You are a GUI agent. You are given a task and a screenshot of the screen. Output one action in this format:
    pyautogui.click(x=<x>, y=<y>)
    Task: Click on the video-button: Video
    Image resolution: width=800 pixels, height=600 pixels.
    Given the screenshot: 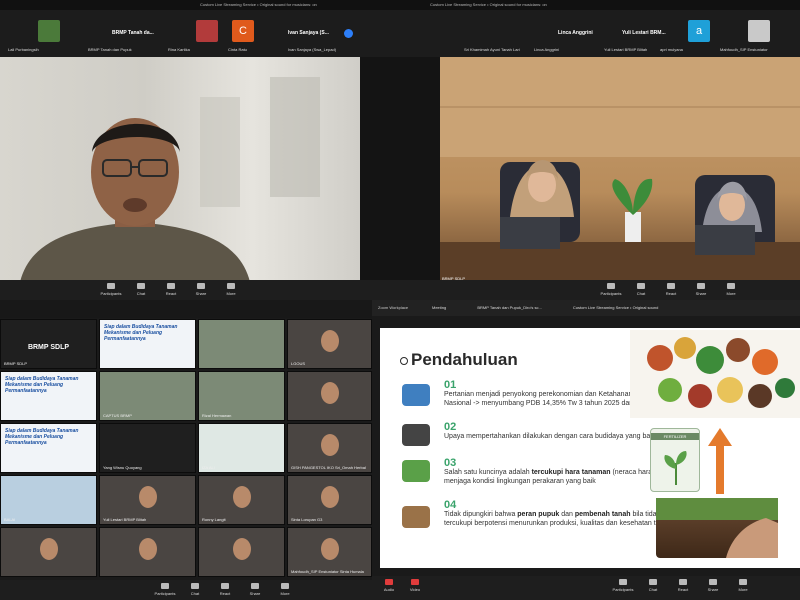 What is the action you would take?
    pyautogui.click(x=415, y=585)
    